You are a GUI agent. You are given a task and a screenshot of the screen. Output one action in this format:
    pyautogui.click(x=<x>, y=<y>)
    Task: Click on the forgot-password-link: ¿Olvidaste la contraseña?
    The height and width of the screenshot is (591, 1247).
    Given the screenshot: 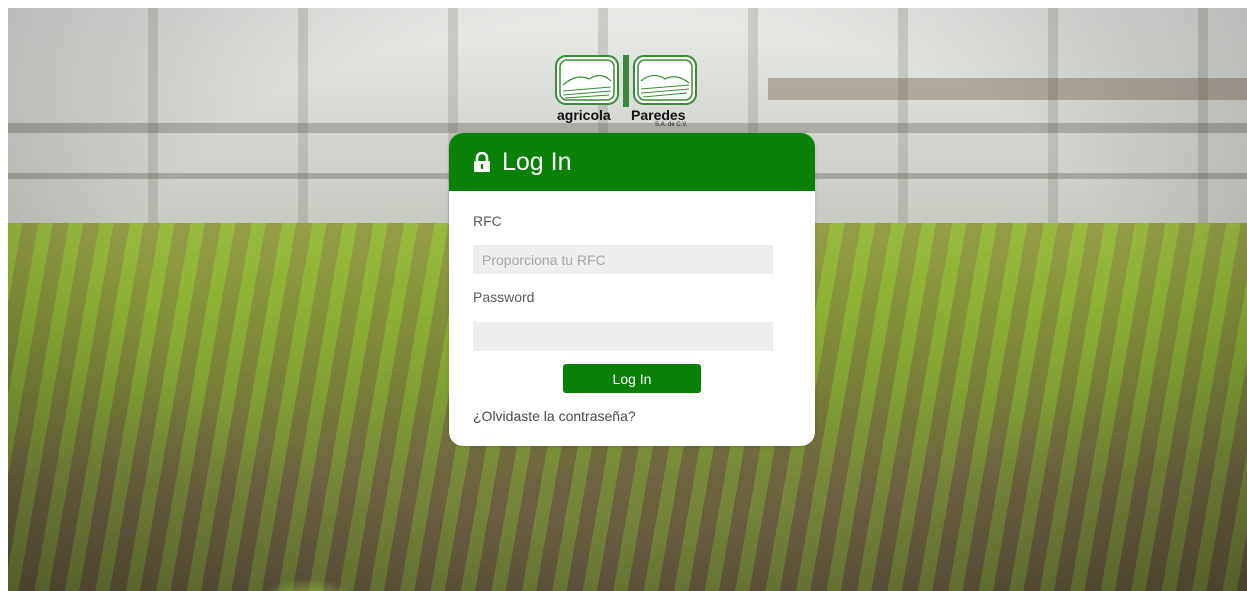 What is the action you would take?
    pyautogui.click(x=554, y=416)
    